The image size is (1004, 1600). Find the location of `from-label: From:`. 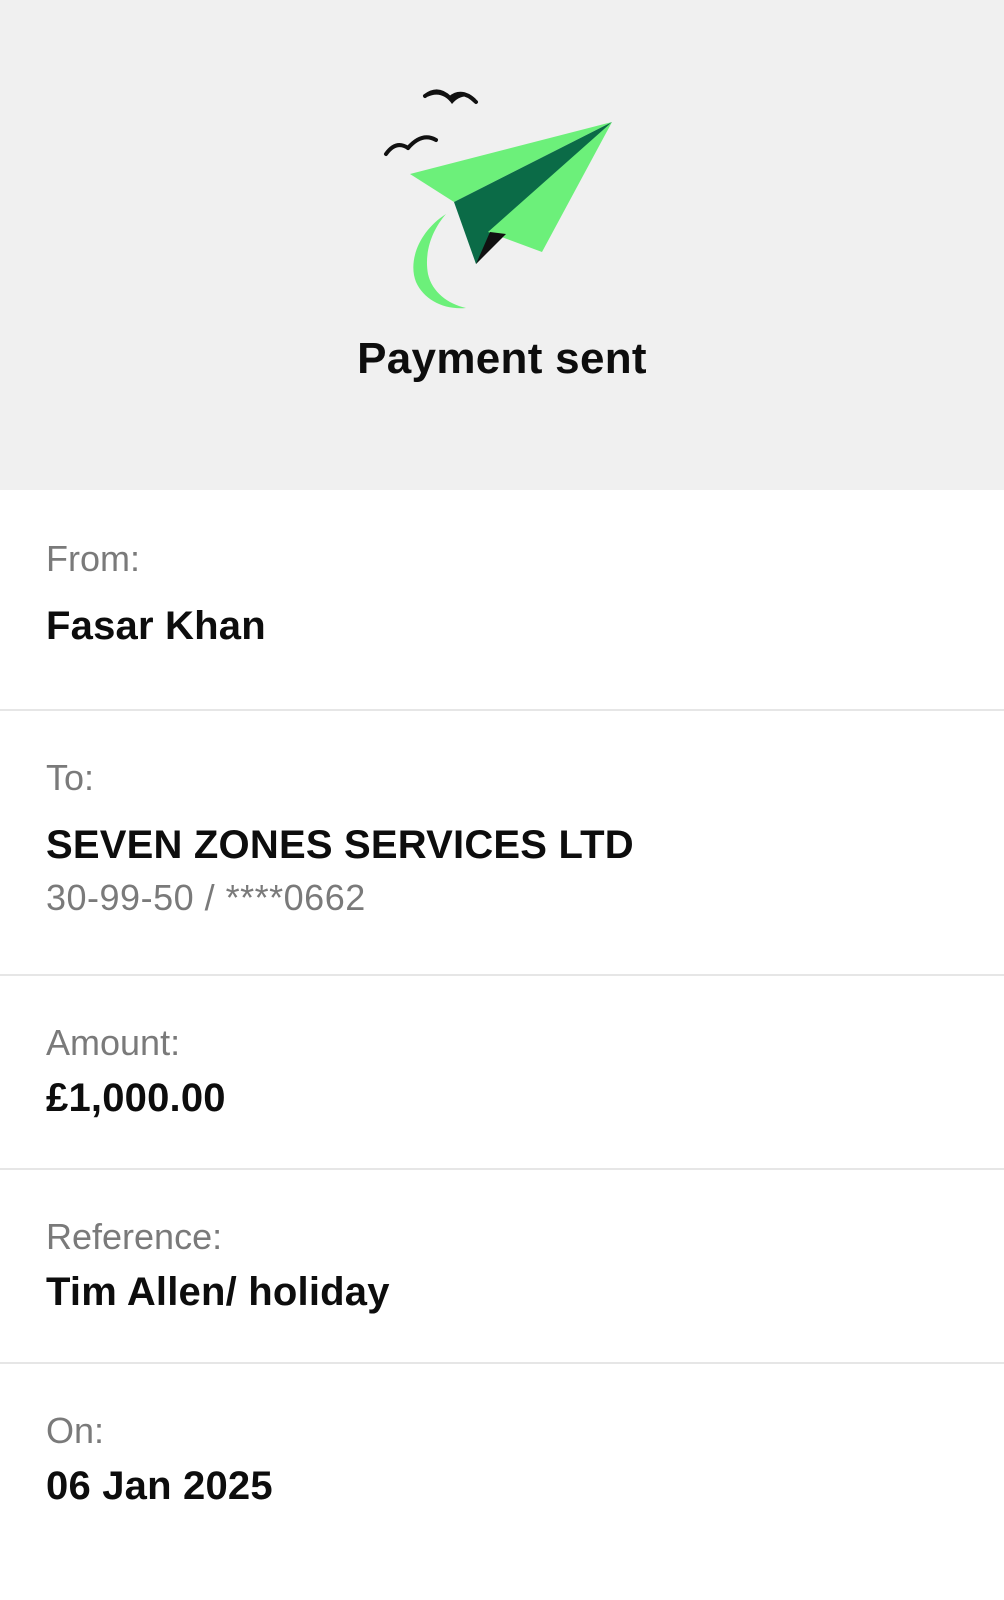

from-label: From: is located at coordinates (93, 558).